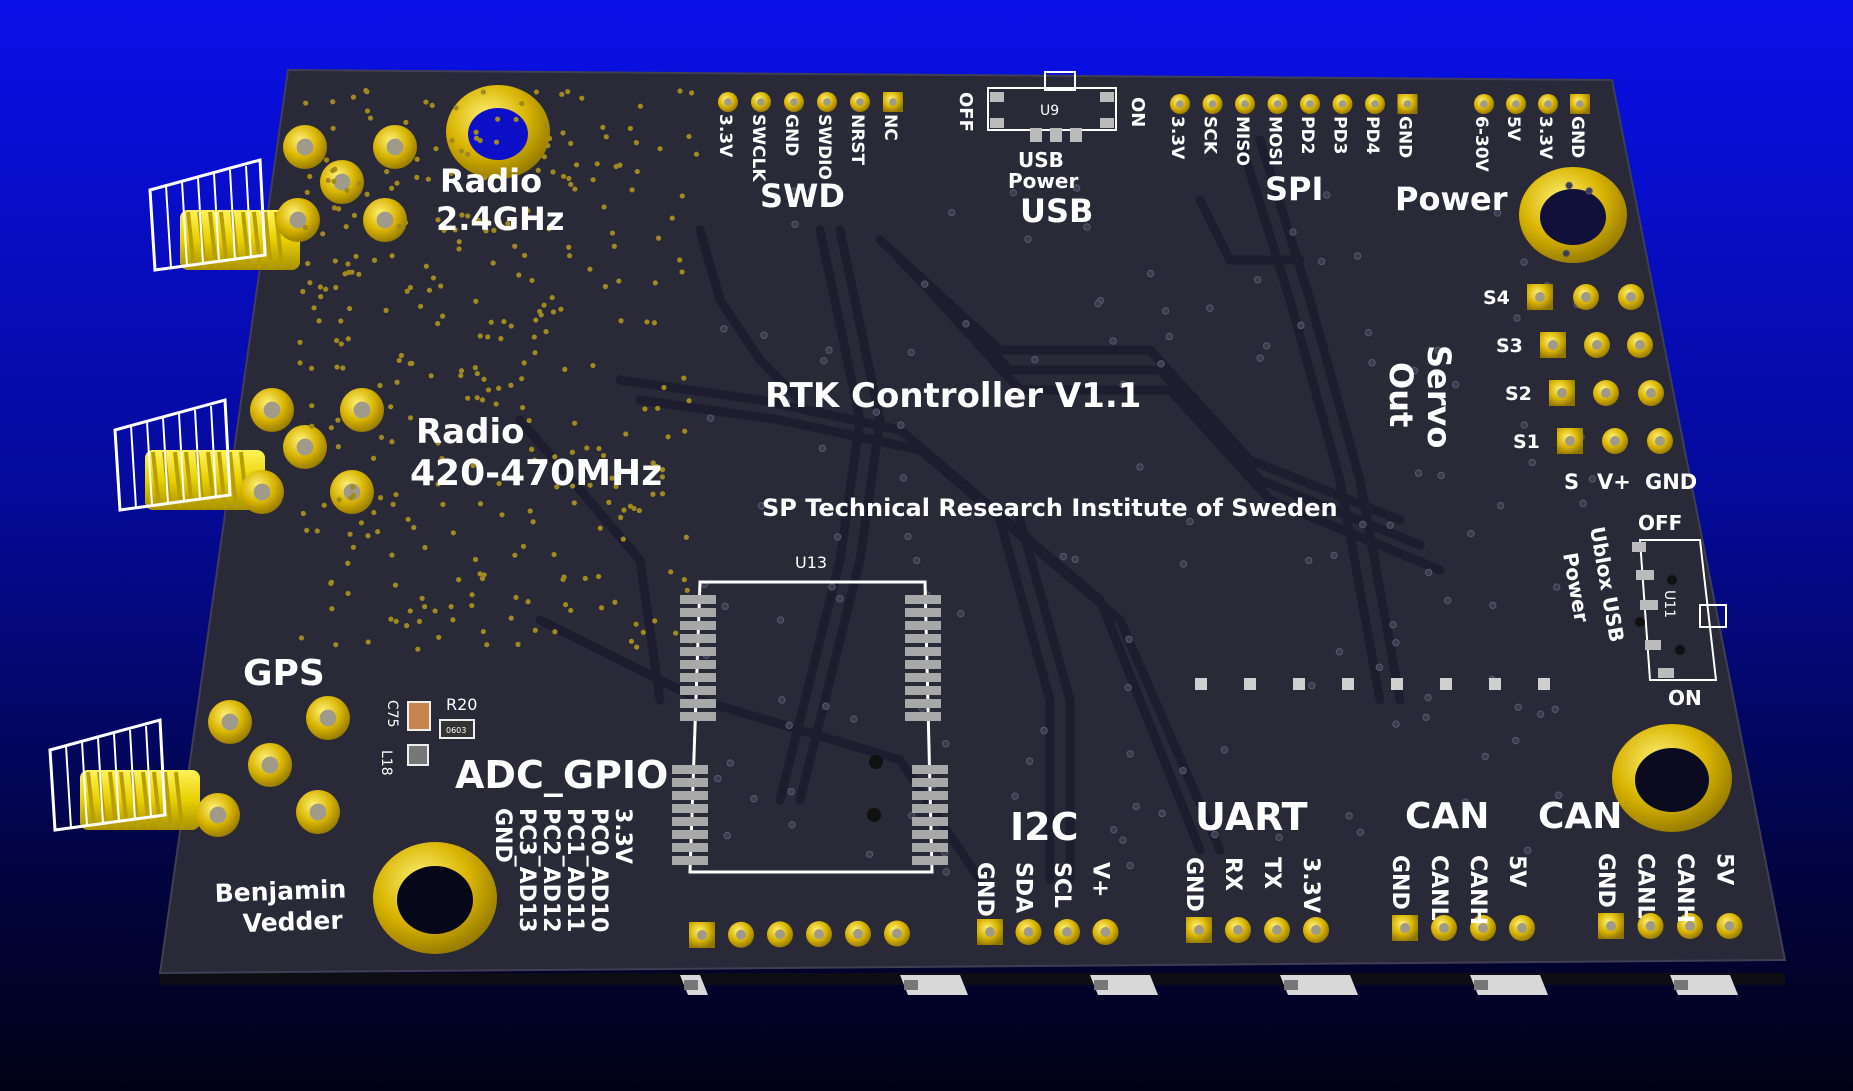  I want to click on servo-col-label: S, so click(1571, 482).